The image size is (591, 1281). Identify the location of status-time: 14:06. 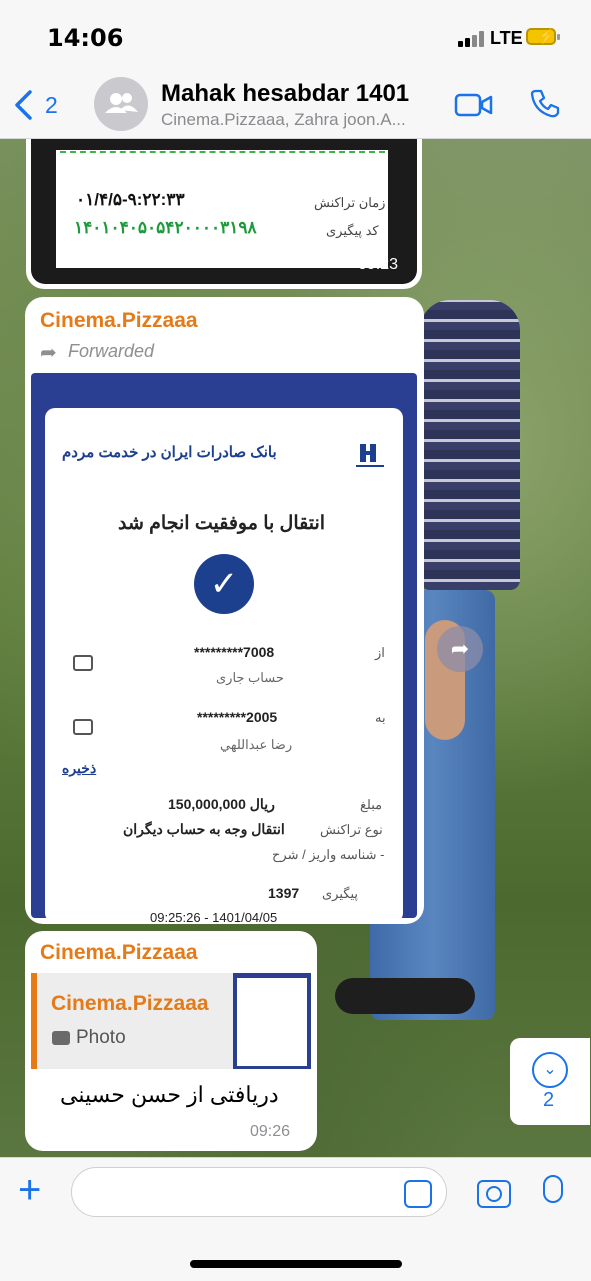
(85, 38).